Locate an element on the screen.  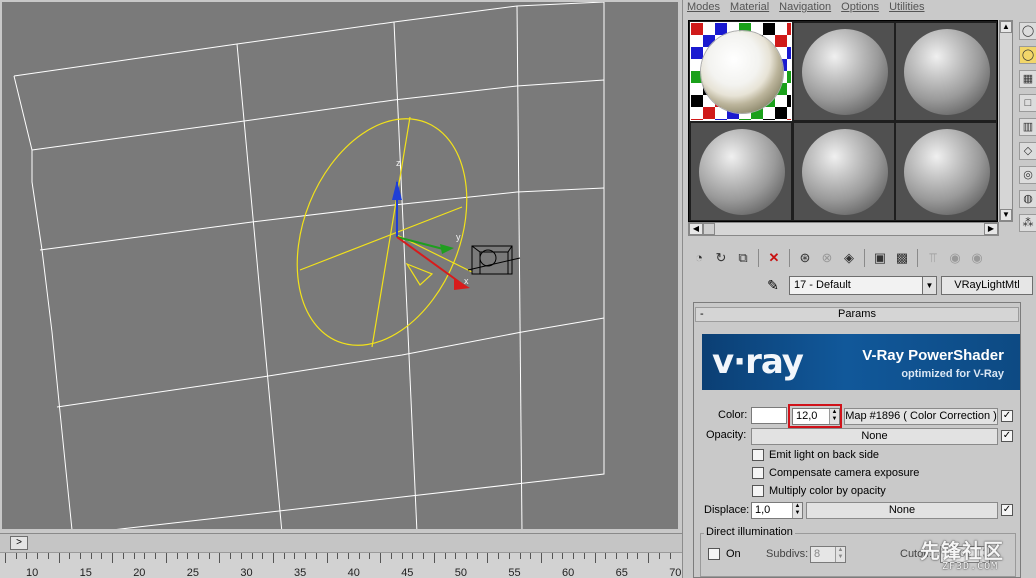
vray-logo: v·ray is located at coordinates (758, 362).